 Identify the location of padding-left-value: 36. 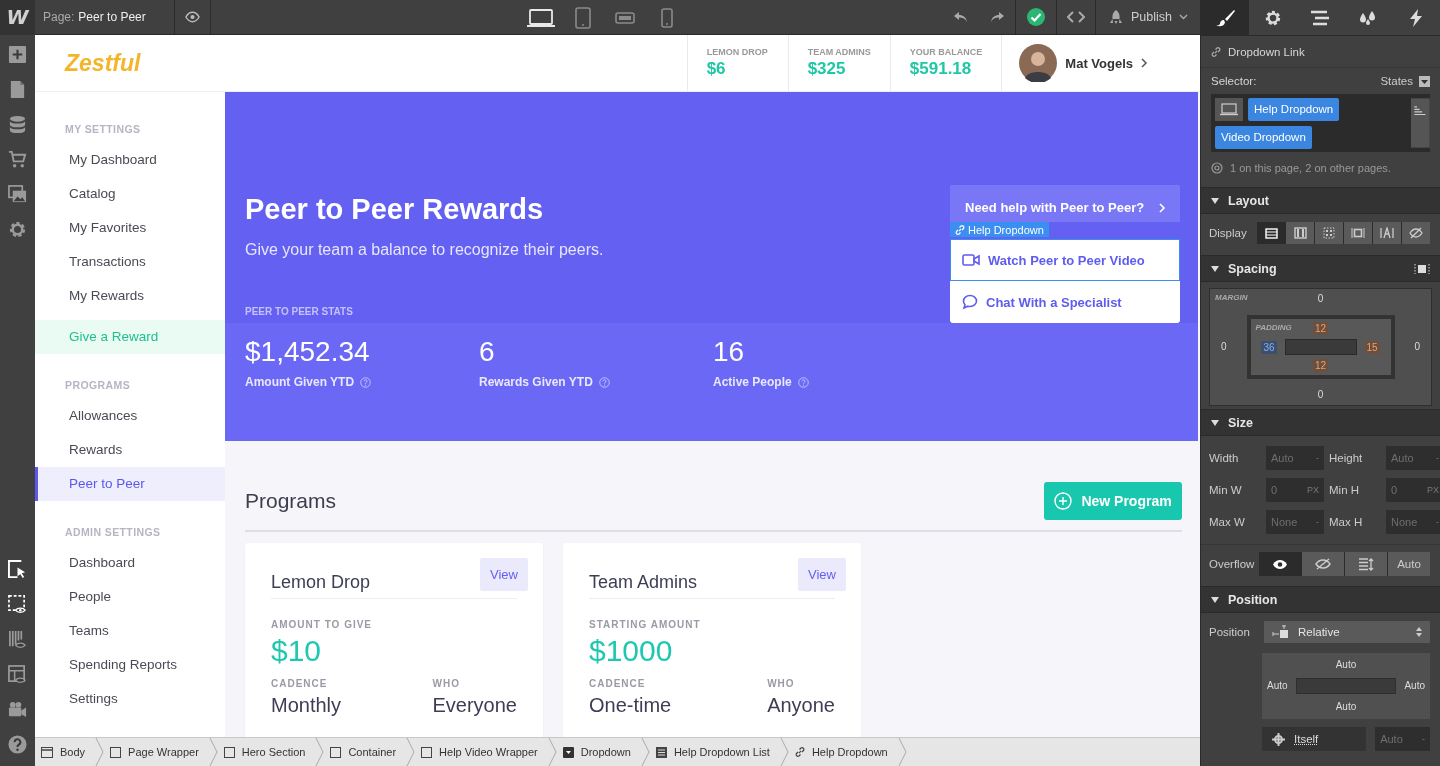
(1269, 347).